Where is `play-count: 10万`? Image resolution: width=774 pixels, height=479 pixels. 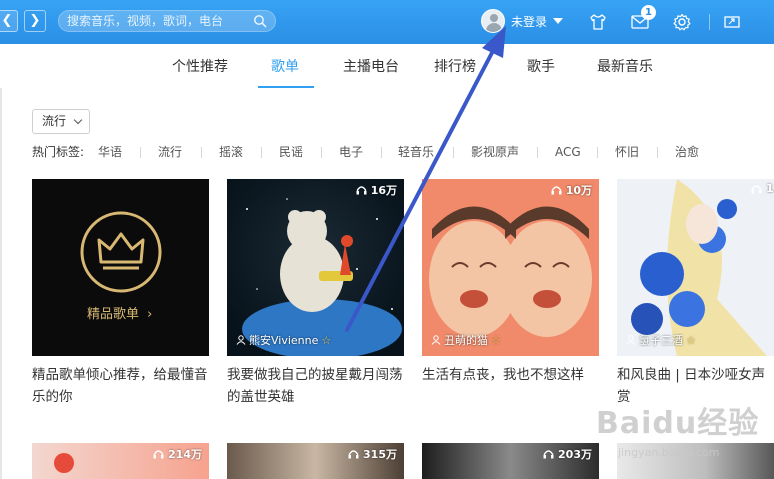
play-count: 10万 is located at coordinates (571, 190).